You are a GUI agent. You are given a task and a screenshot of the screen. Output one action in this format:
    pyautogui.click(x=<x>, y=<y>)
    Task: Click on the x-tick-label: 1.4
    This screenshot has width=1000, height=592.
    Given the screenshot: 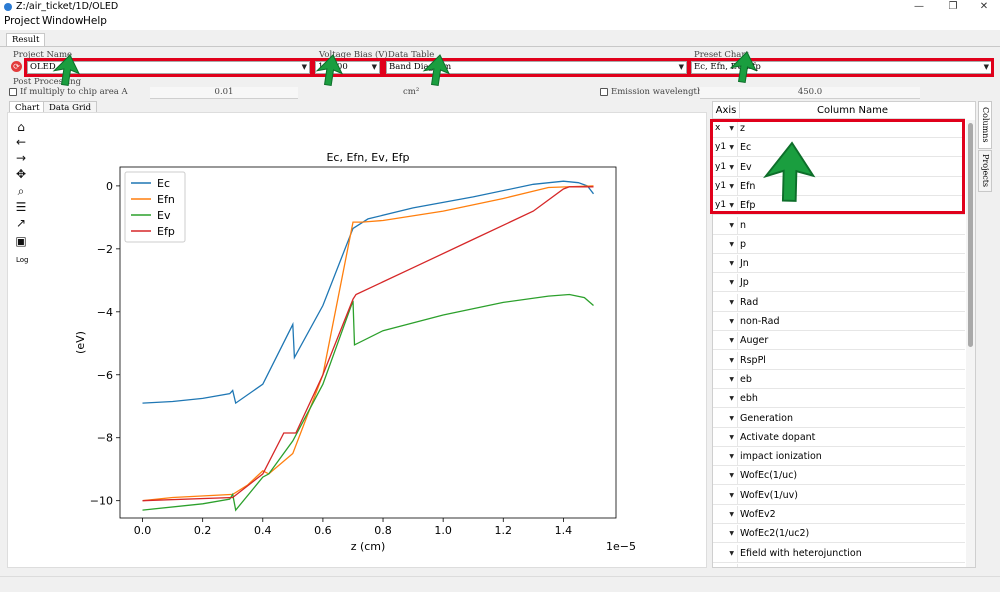 What is the action you would take?
    pyautogui.click(x=564, y=530)
    